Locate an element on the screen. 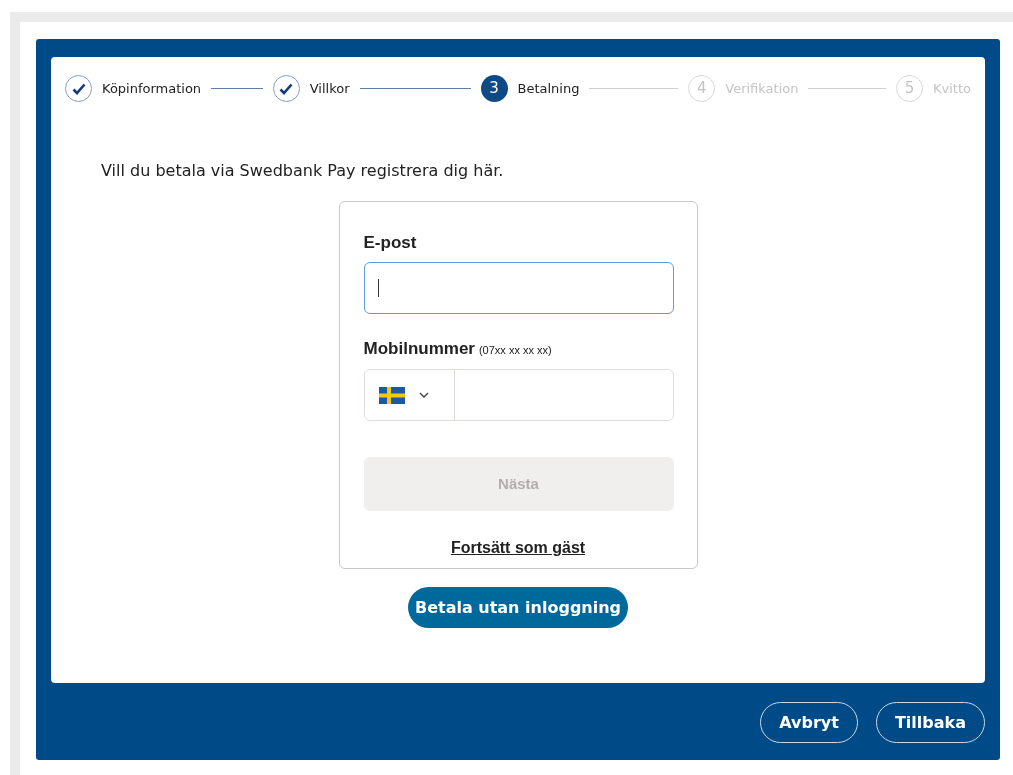 This screenshot has width=1013, height=775. step-number: 3 is located at coordinates (494, 88).